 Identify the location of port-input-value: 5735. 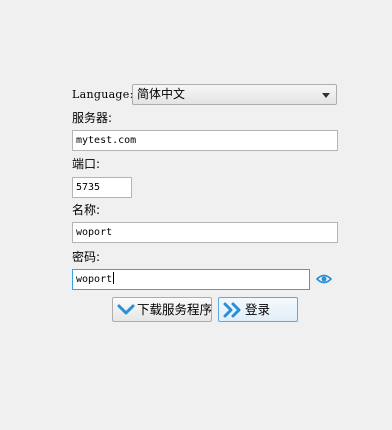
(88, 187).